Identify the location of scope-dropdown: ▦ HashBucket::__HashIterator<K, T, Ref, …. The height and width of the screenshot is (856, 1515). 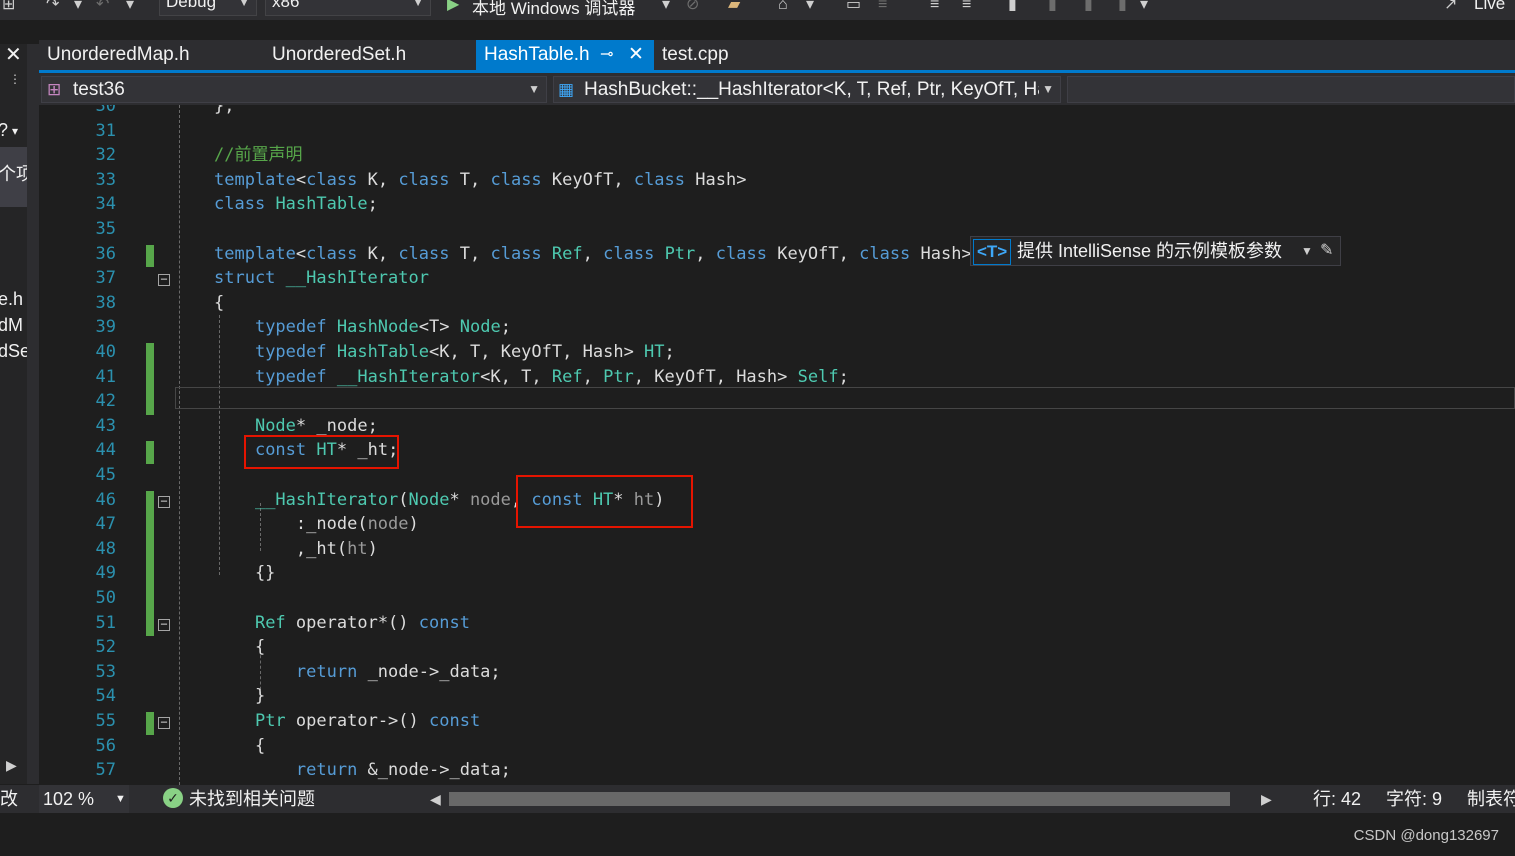
(807, 89).